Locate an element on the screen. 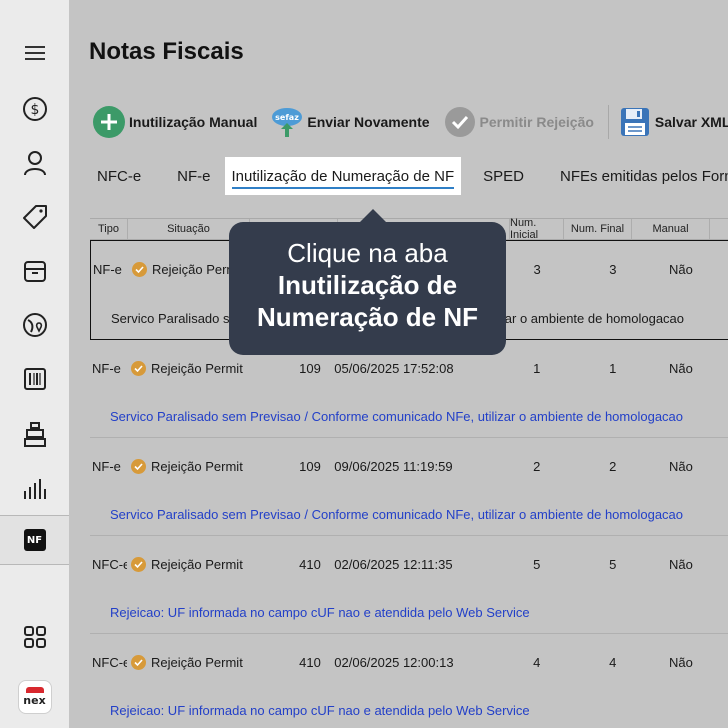 The width and height of the screenshot is (728, 728). cell-data: 02/06/2025 12:11:35 is located at coordinates (393, 564).